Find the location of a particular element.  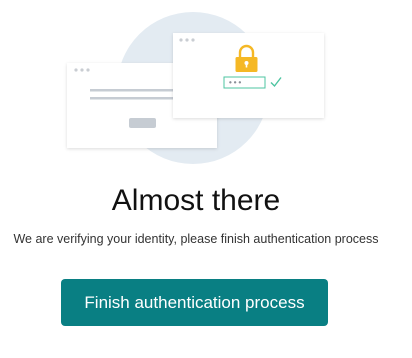

login-window-card: ••• is located at coordinates (248, 75).